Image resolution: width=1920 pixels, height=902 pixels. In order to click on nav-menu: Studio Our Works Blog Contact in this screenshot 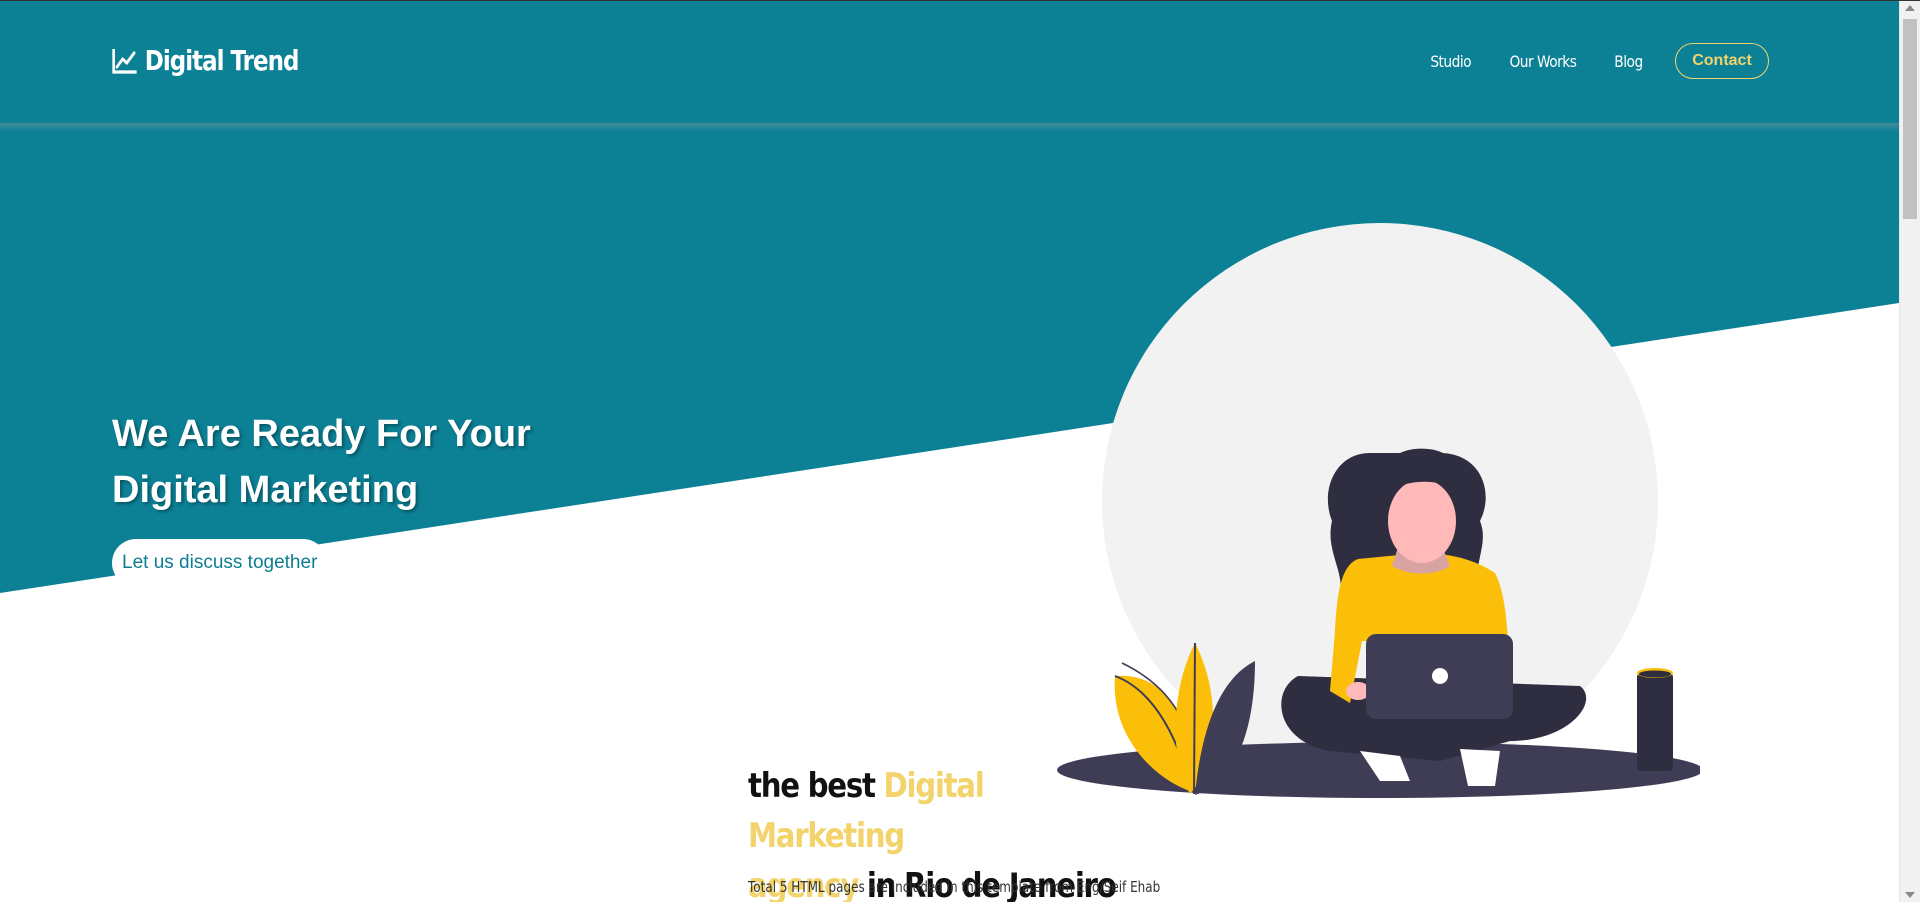, I will do `click(1583, 61)`.